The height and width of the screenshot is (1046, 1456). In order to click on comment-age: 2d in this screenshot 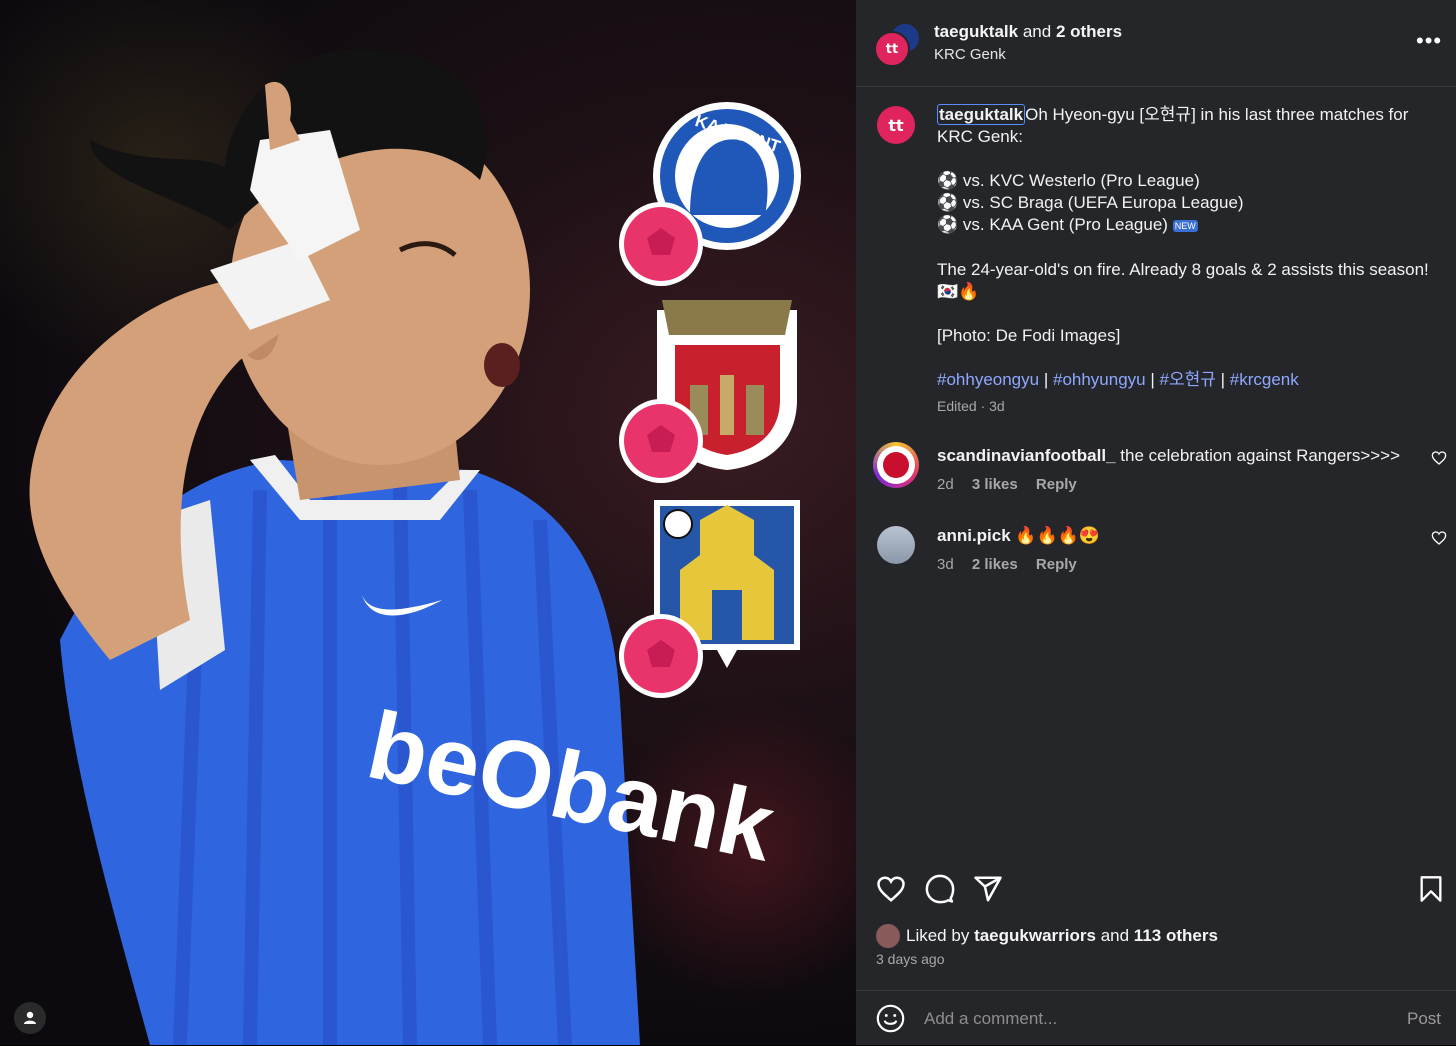, I will do `click(945, 484)`.